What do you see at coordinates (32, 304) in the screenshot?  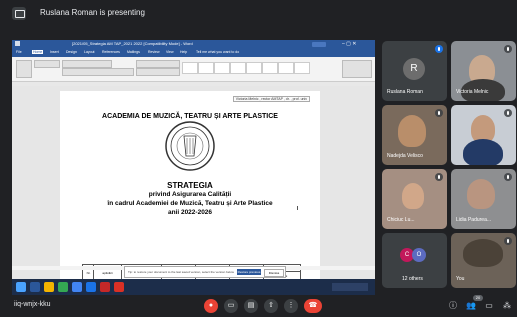 I see `meeting-code: iiq-wnjx-kku` at bounding box center [32, 304].